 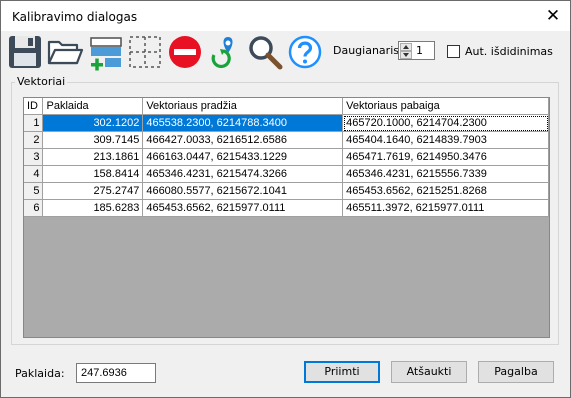 What do you see at coordinates (243, 123) in the screenshot?
I see `row-start: 465538.2300, 6214788.3400` at bounding box center [243, 123].